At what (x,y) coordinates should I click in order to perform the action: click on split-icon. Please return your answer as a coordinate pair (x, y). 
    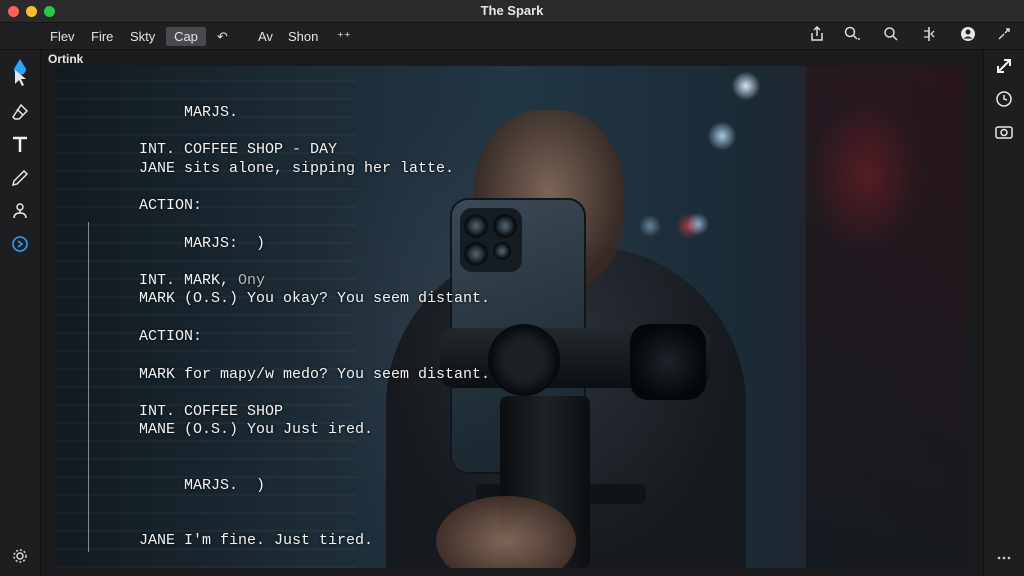
    Looking at the image, I should click on (929, 36).